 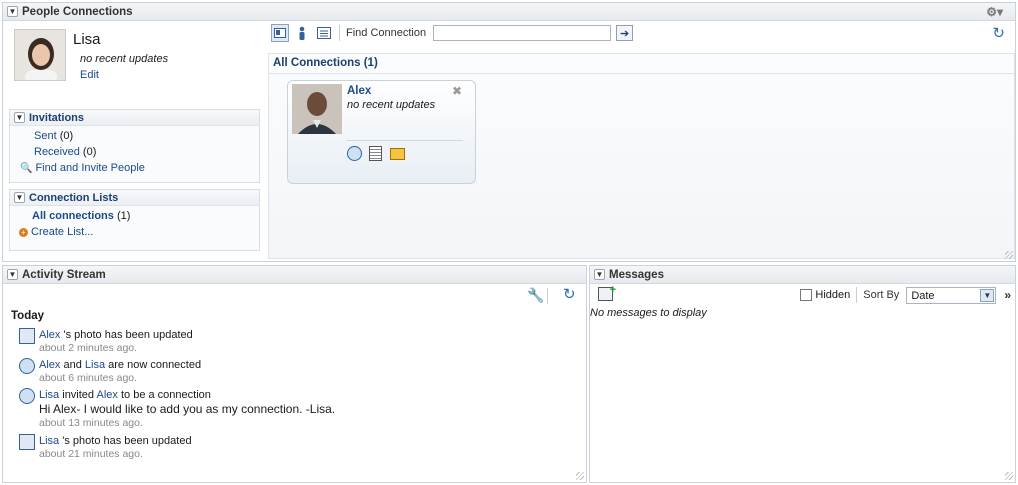 I want to click on activity-stream-header: ▼ Activity Stream, so click(x=294, y=275).